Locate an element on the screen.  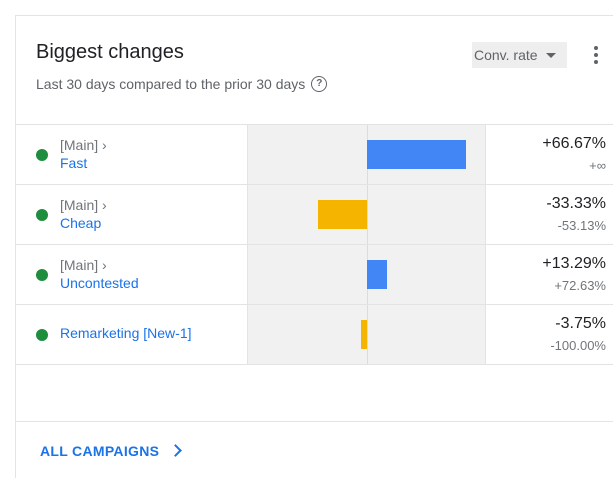
table-row: Remarketing [New-1] -3.75% -100.00% is located at coordinates (314, 335).